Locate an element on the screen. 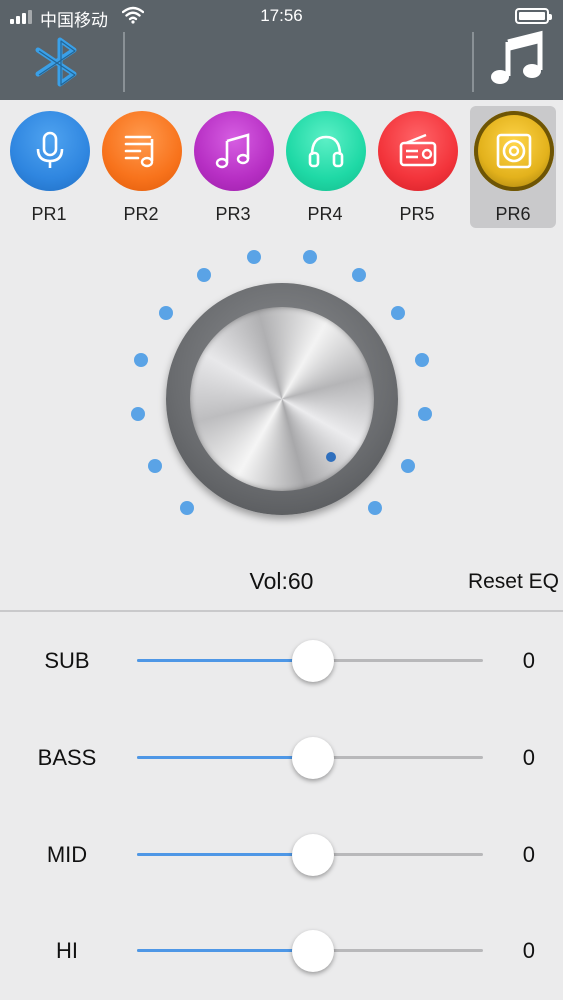 Image resolution: width=563 pixels, height=1000 pixels. speaker-icon is located at coordinates (514, 151).